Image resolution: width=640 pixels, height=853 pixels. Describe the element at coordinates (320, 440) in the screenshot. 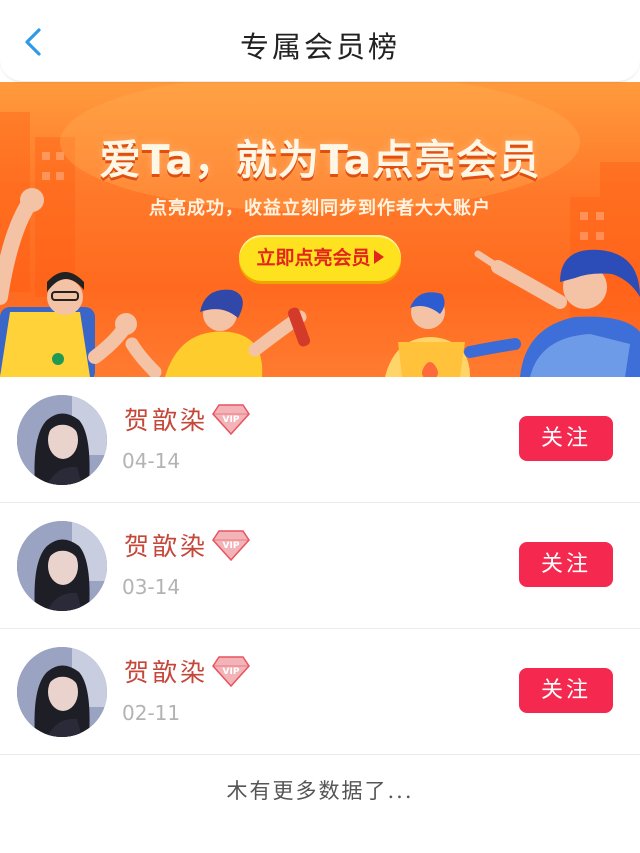

I see `list-item: 贺歆染 VIP 04-14 关注` at that location.